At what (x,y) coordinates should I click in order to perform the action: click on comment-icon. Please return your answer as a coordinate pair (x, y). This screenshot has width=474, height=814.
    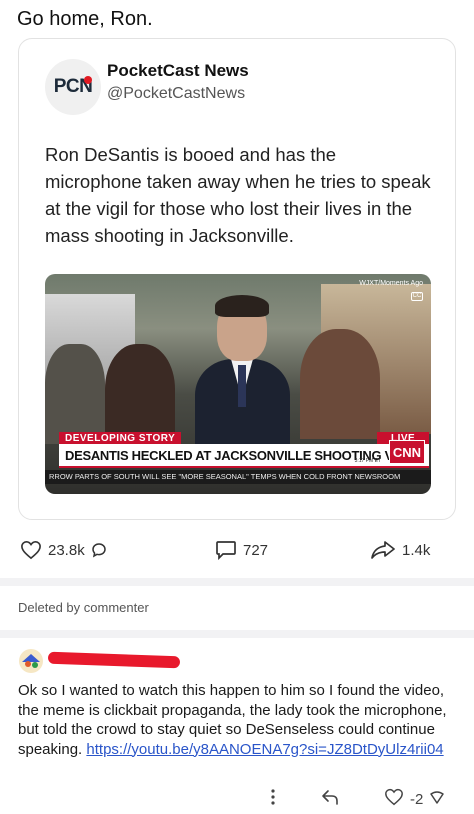
    Looking at the image, I should click on (226, 550).